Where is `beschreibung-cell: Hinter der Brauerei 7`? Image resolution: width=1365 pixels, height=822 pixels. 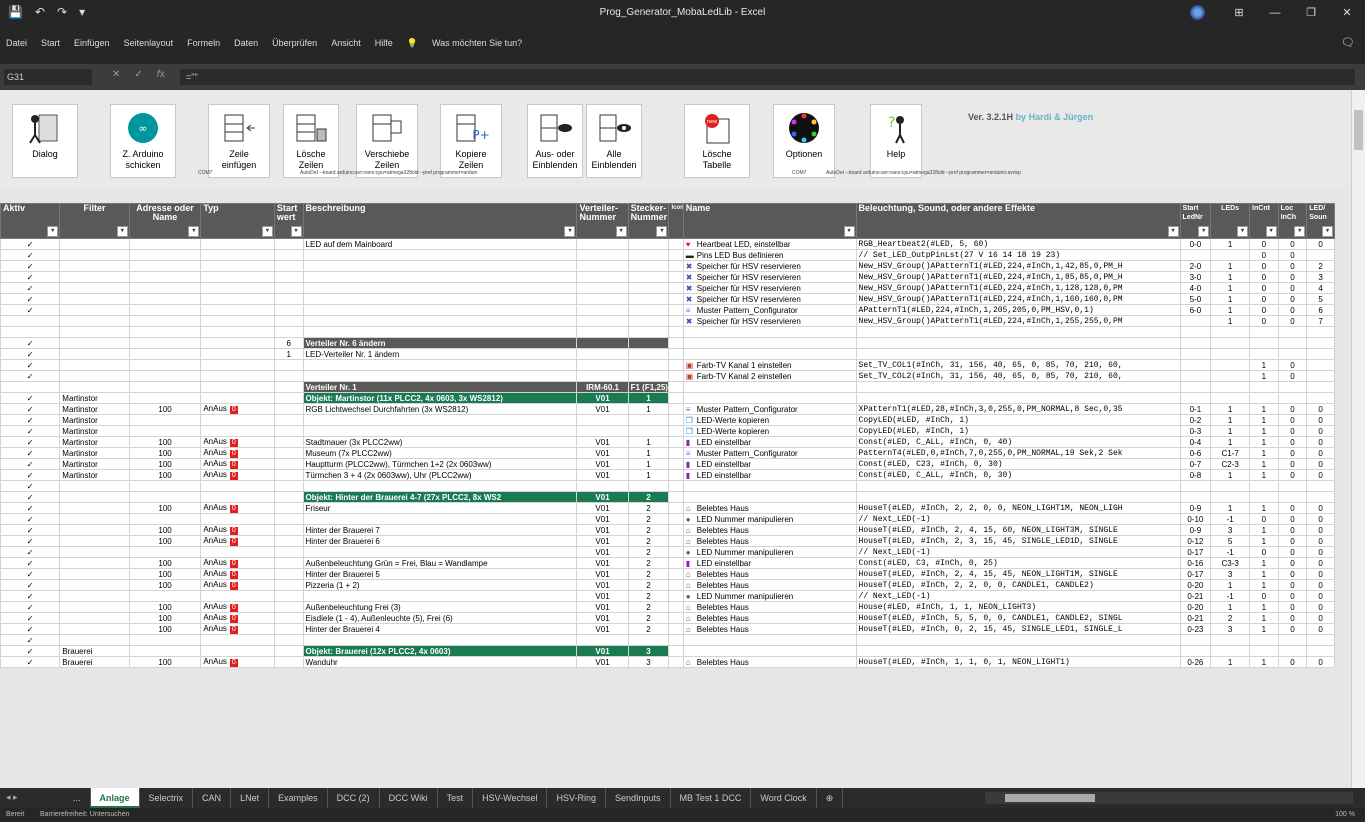
beschreibung-cell: Hinter der Brauerei 7 is located at coordinates (440, 530).